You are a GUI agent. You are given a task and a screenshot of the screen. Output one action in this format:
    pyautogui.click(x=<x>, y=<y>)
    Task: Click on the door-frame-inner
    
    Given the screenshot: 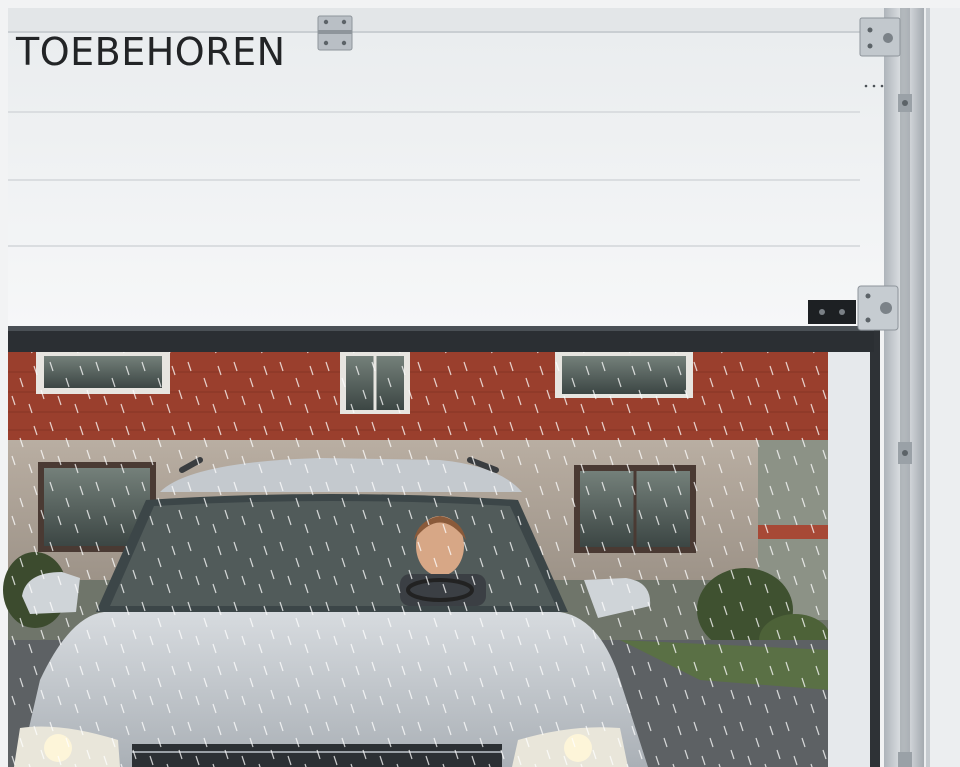 What is the action you would take?
    pyautogui.click(x=852, y=558)
    